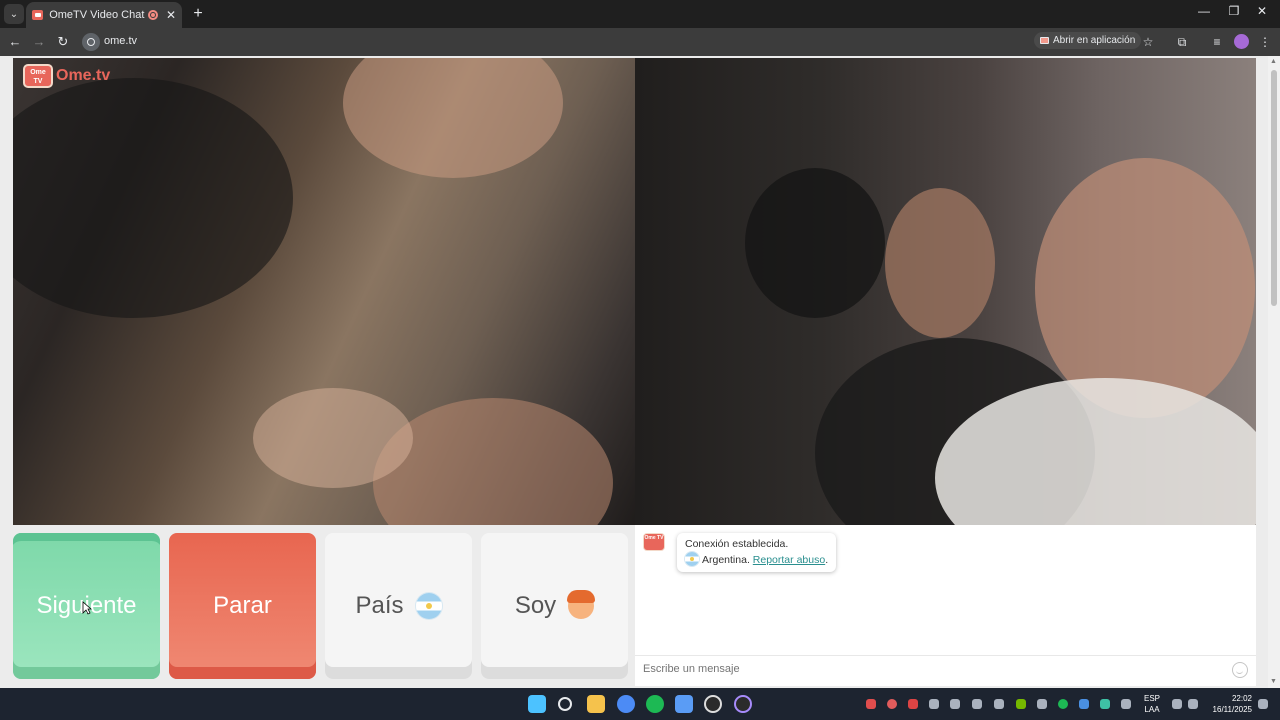 The image size is (1280, 720). Describe the element at coordinates (999, 704) in the screenshot. I see `cloud-icon` at that location.